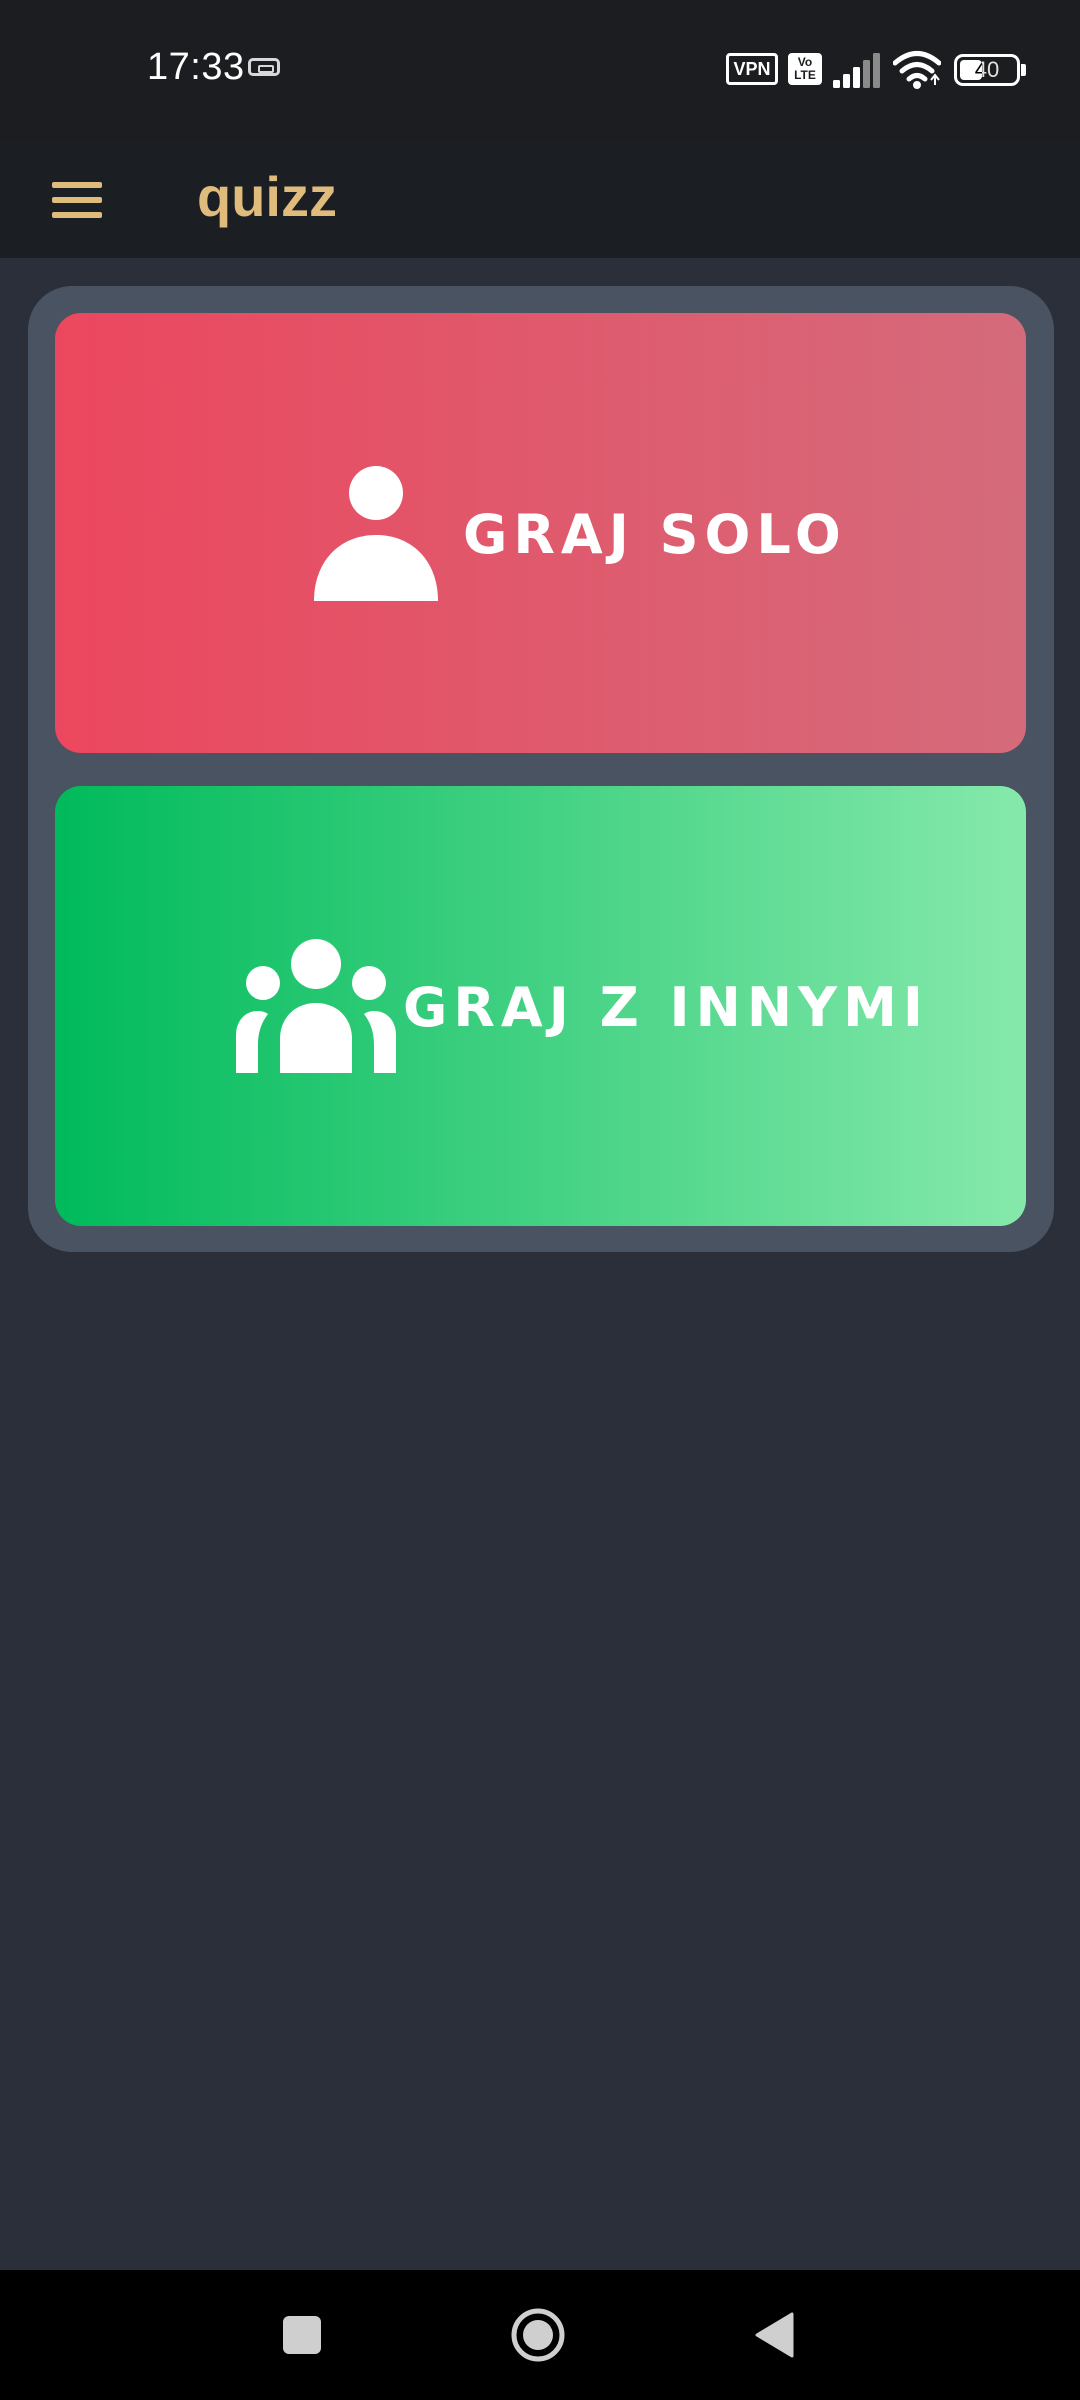  I want to click on status-bar: 17:33 VPN Vo LTE 40, so click(540, 70).